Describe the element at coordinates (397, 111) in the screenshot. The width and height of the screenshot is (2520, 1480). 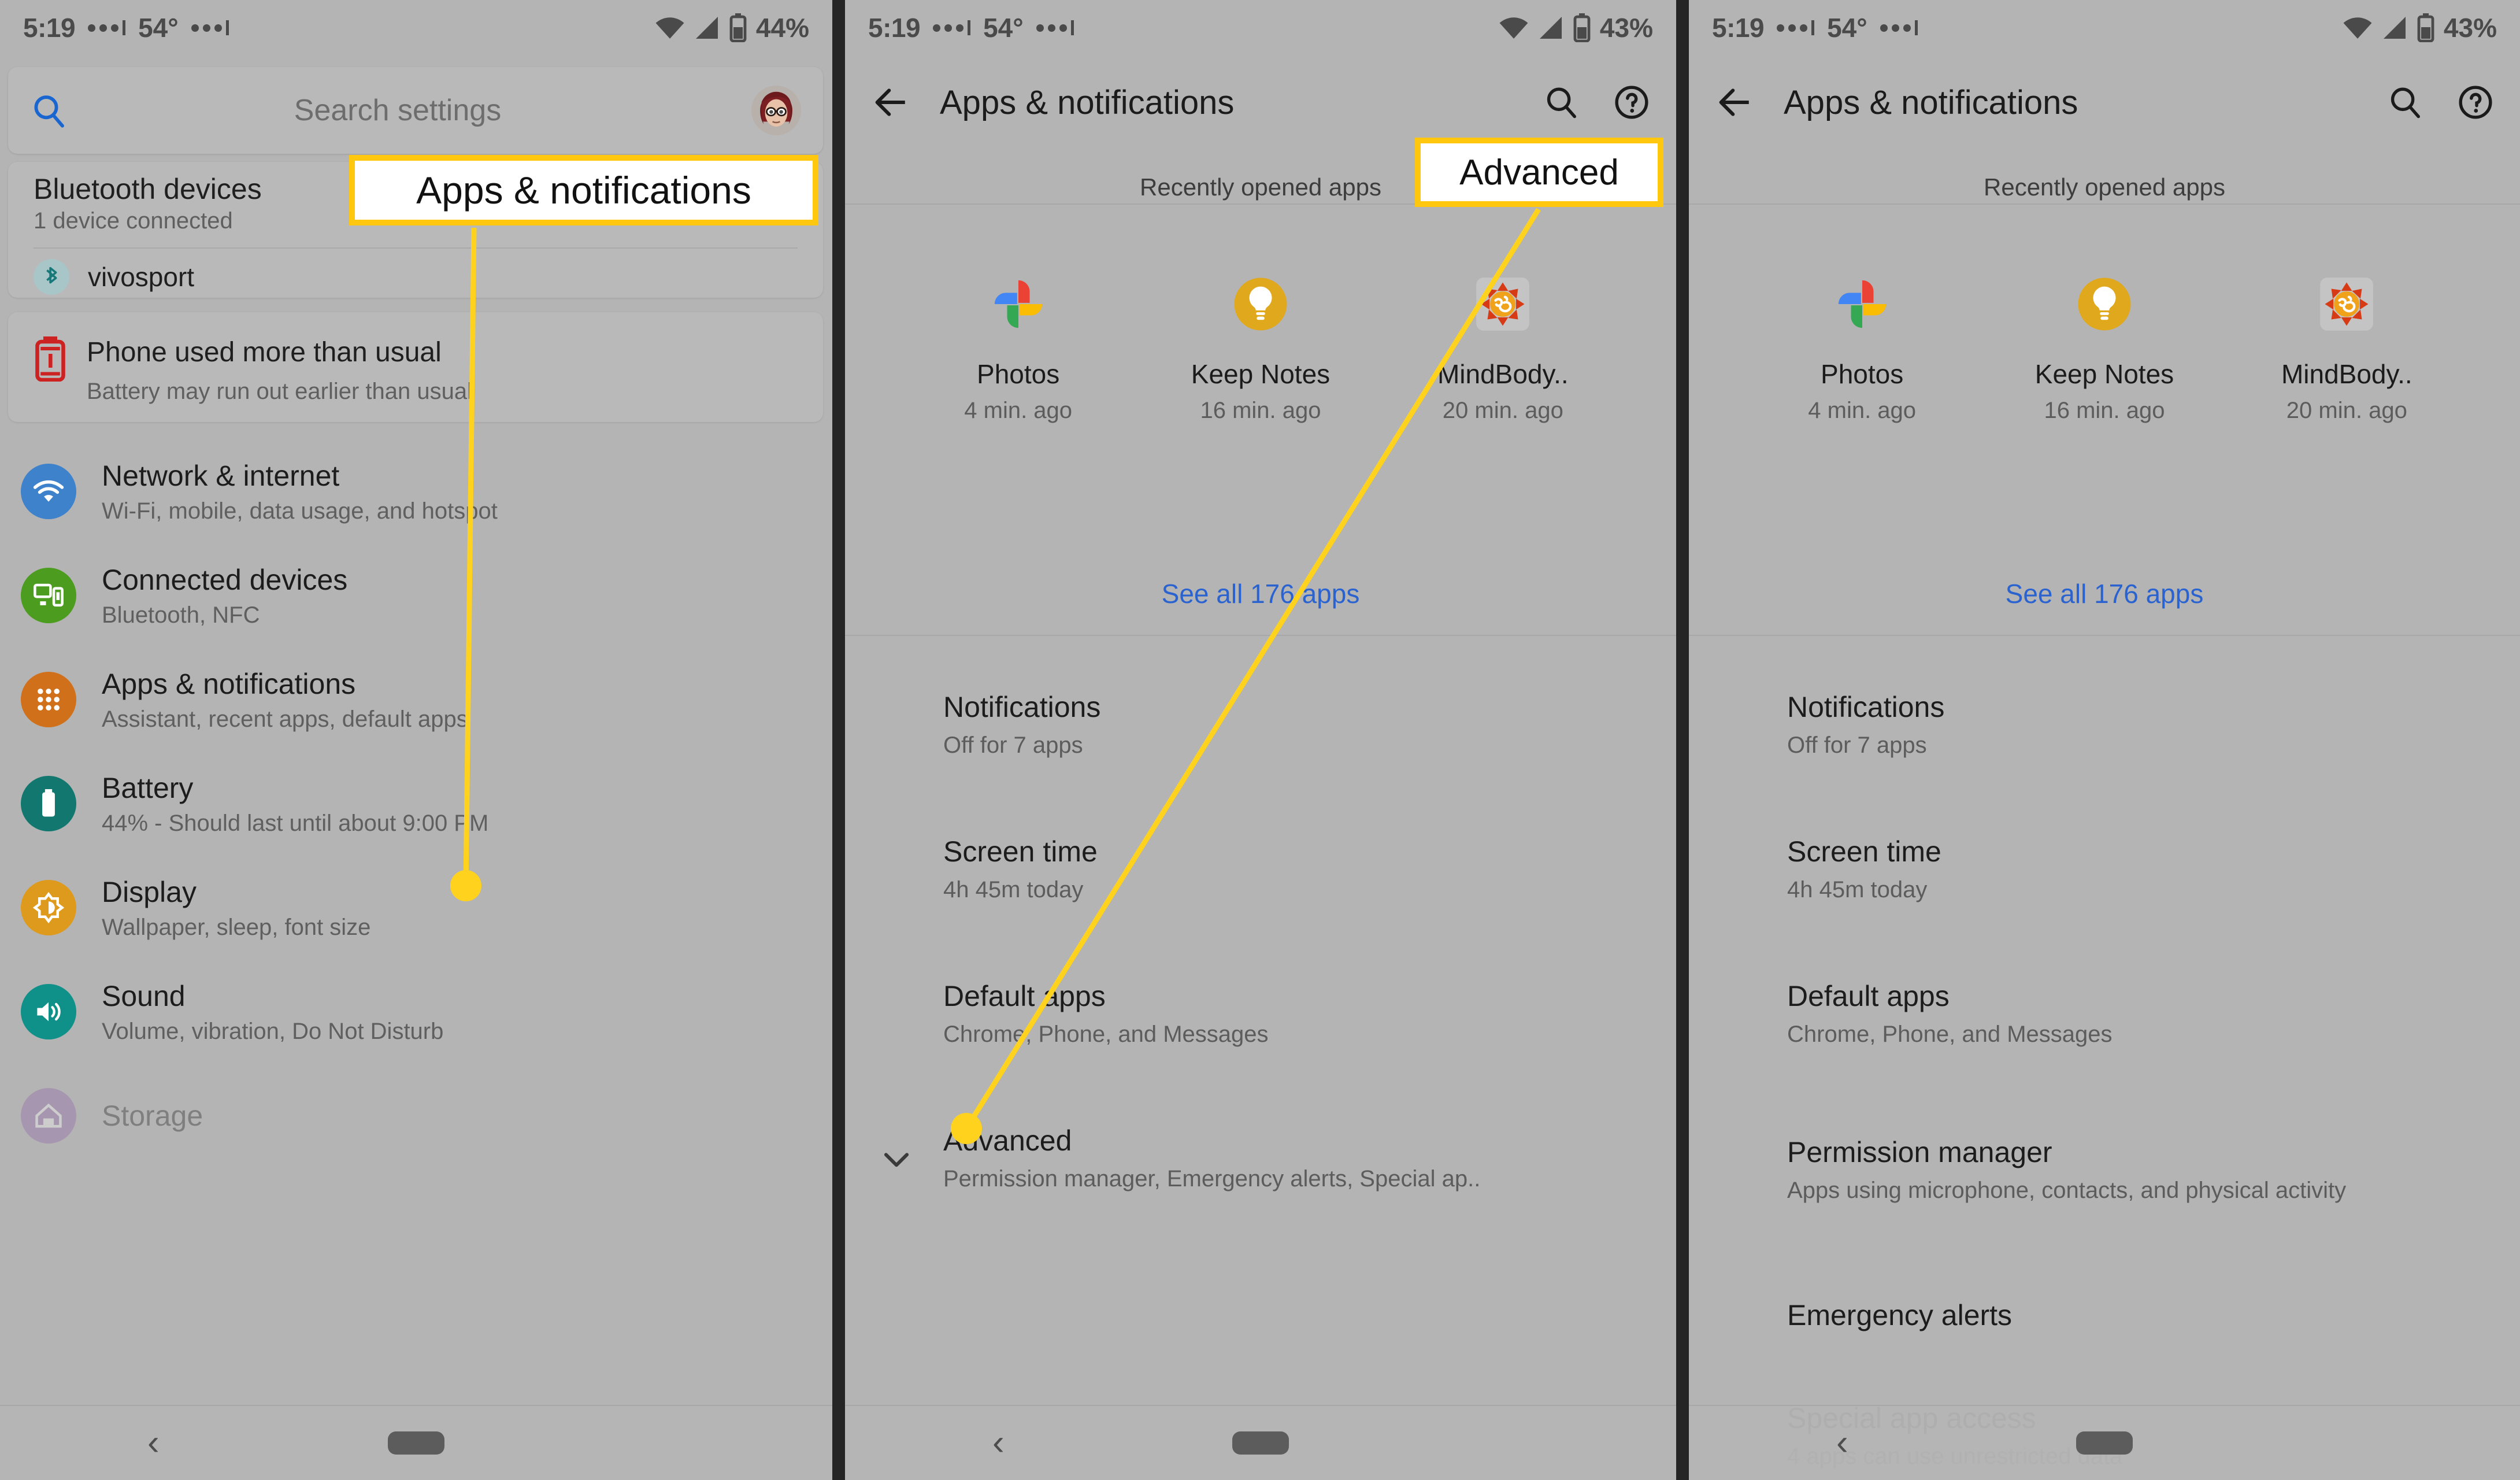
I see `search-input: Search settings` at that location.